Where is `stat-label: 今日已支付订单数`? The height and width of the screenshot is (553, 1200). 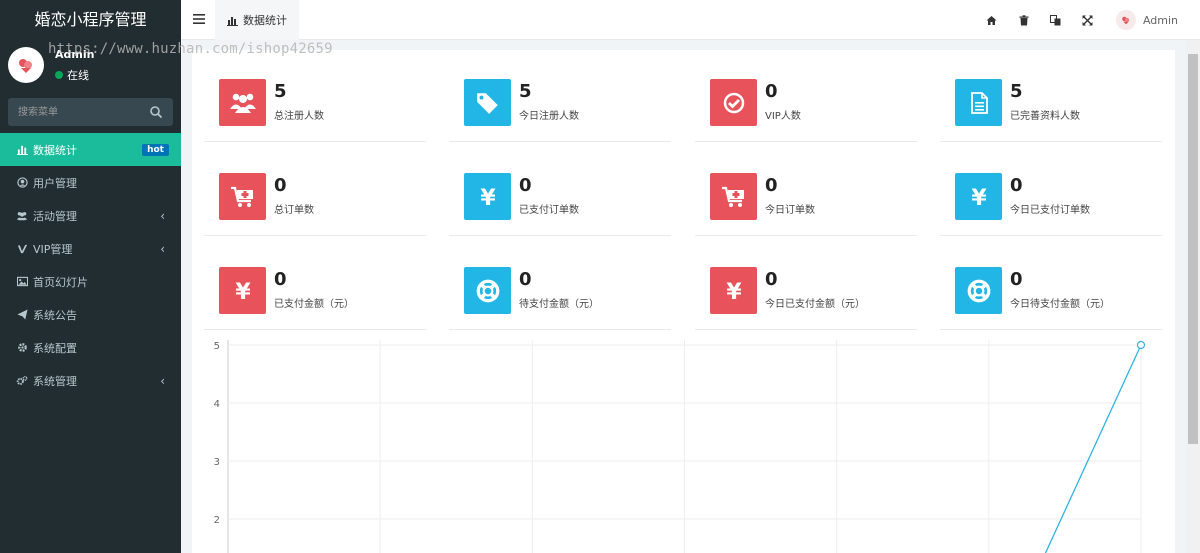
stat-label: 今日已支付订单数 is located at coordinates (1050, 210).